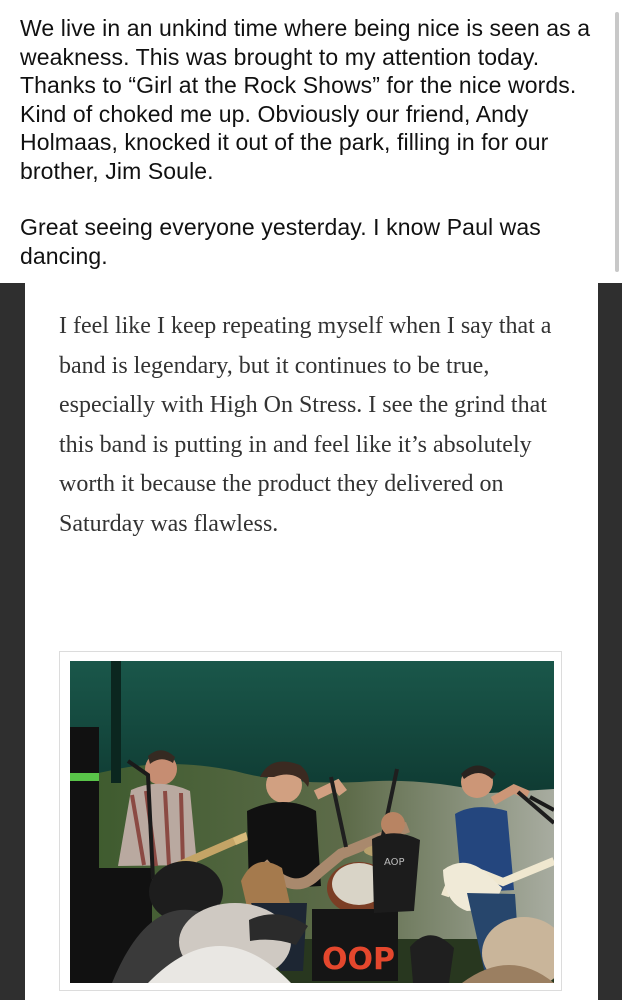 The height and width of the screenshot is (1000, 622). What do you see at coordinates (116, 722) in the screenshot?
I see `tent-pole` at bounding box center [116, 722].